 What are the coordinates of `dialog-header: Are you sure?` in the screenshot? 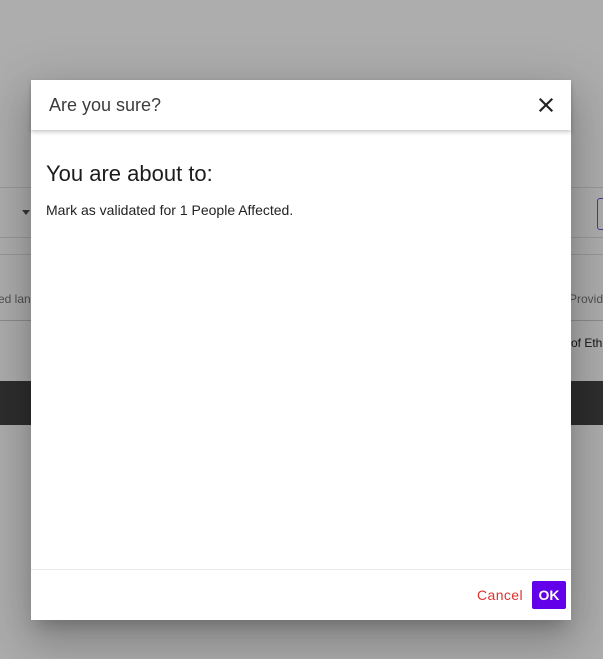 It's located at (301, 105).